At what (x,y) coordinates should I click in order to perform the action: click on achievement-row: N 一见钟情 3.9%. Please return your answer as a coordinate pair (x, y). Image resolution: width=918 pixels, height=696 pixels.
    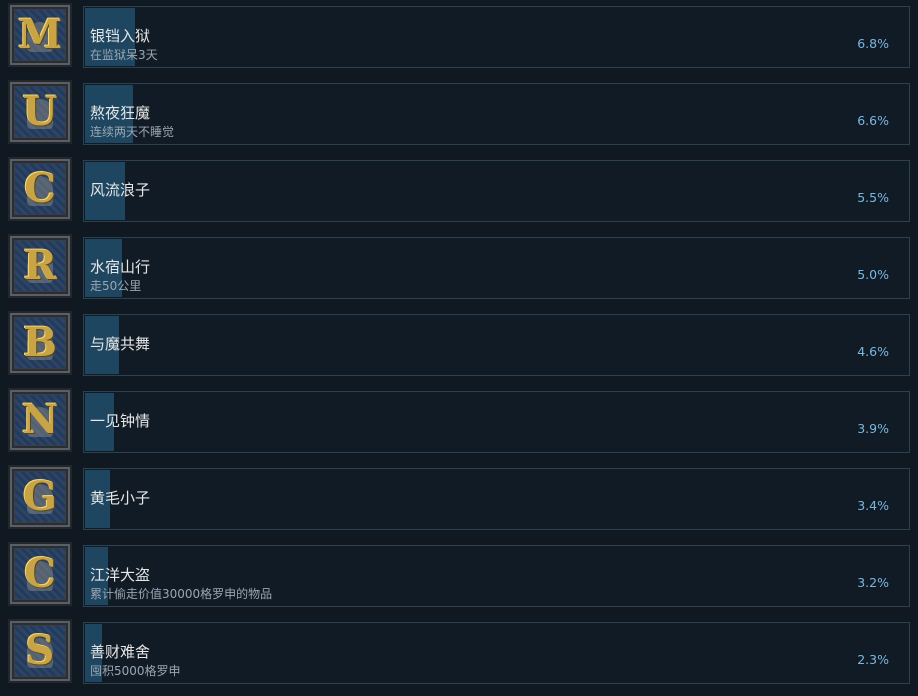
    Looking at the image, I should click on (459, 422).